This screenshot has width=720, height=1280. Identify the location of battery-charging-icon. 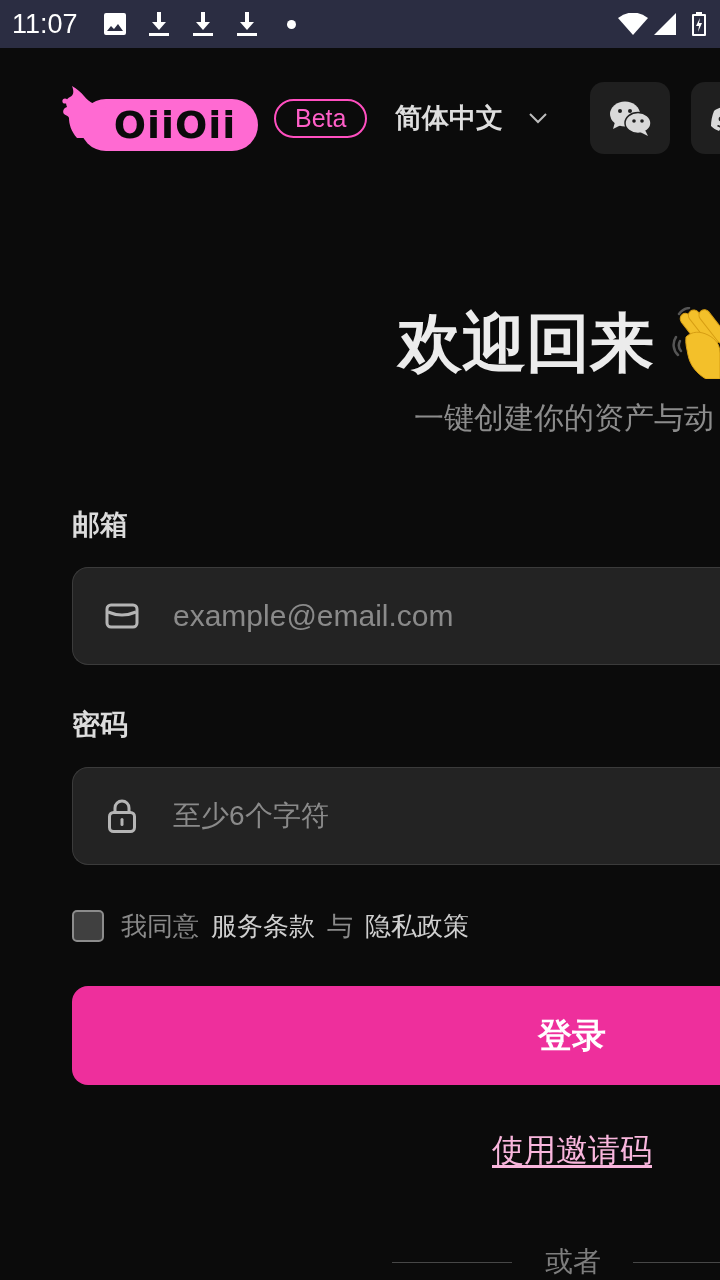
(699, 24).